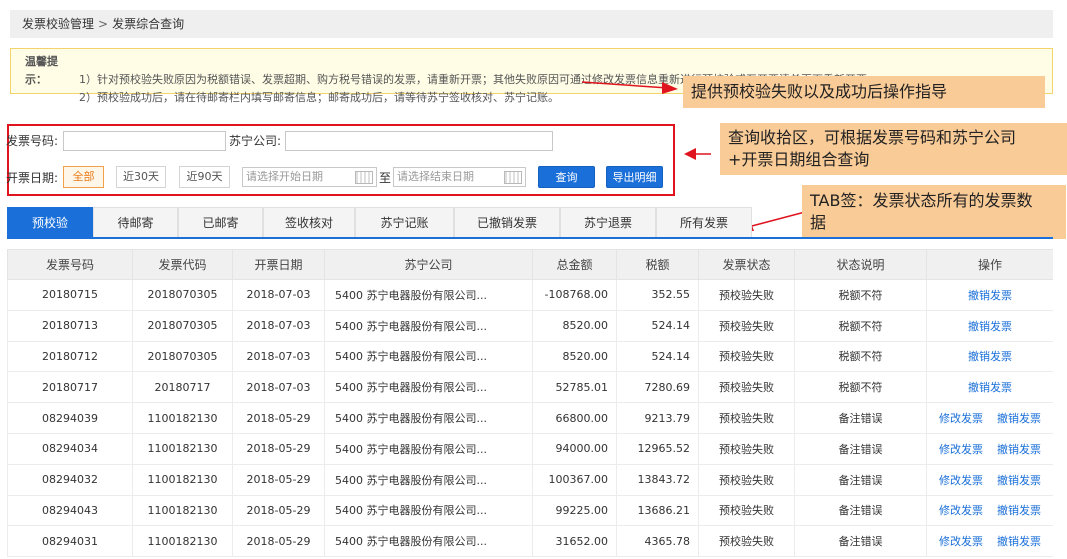  Describe the element at coordinates (419, 141) in the screenshot. I see `company-input` at that location.